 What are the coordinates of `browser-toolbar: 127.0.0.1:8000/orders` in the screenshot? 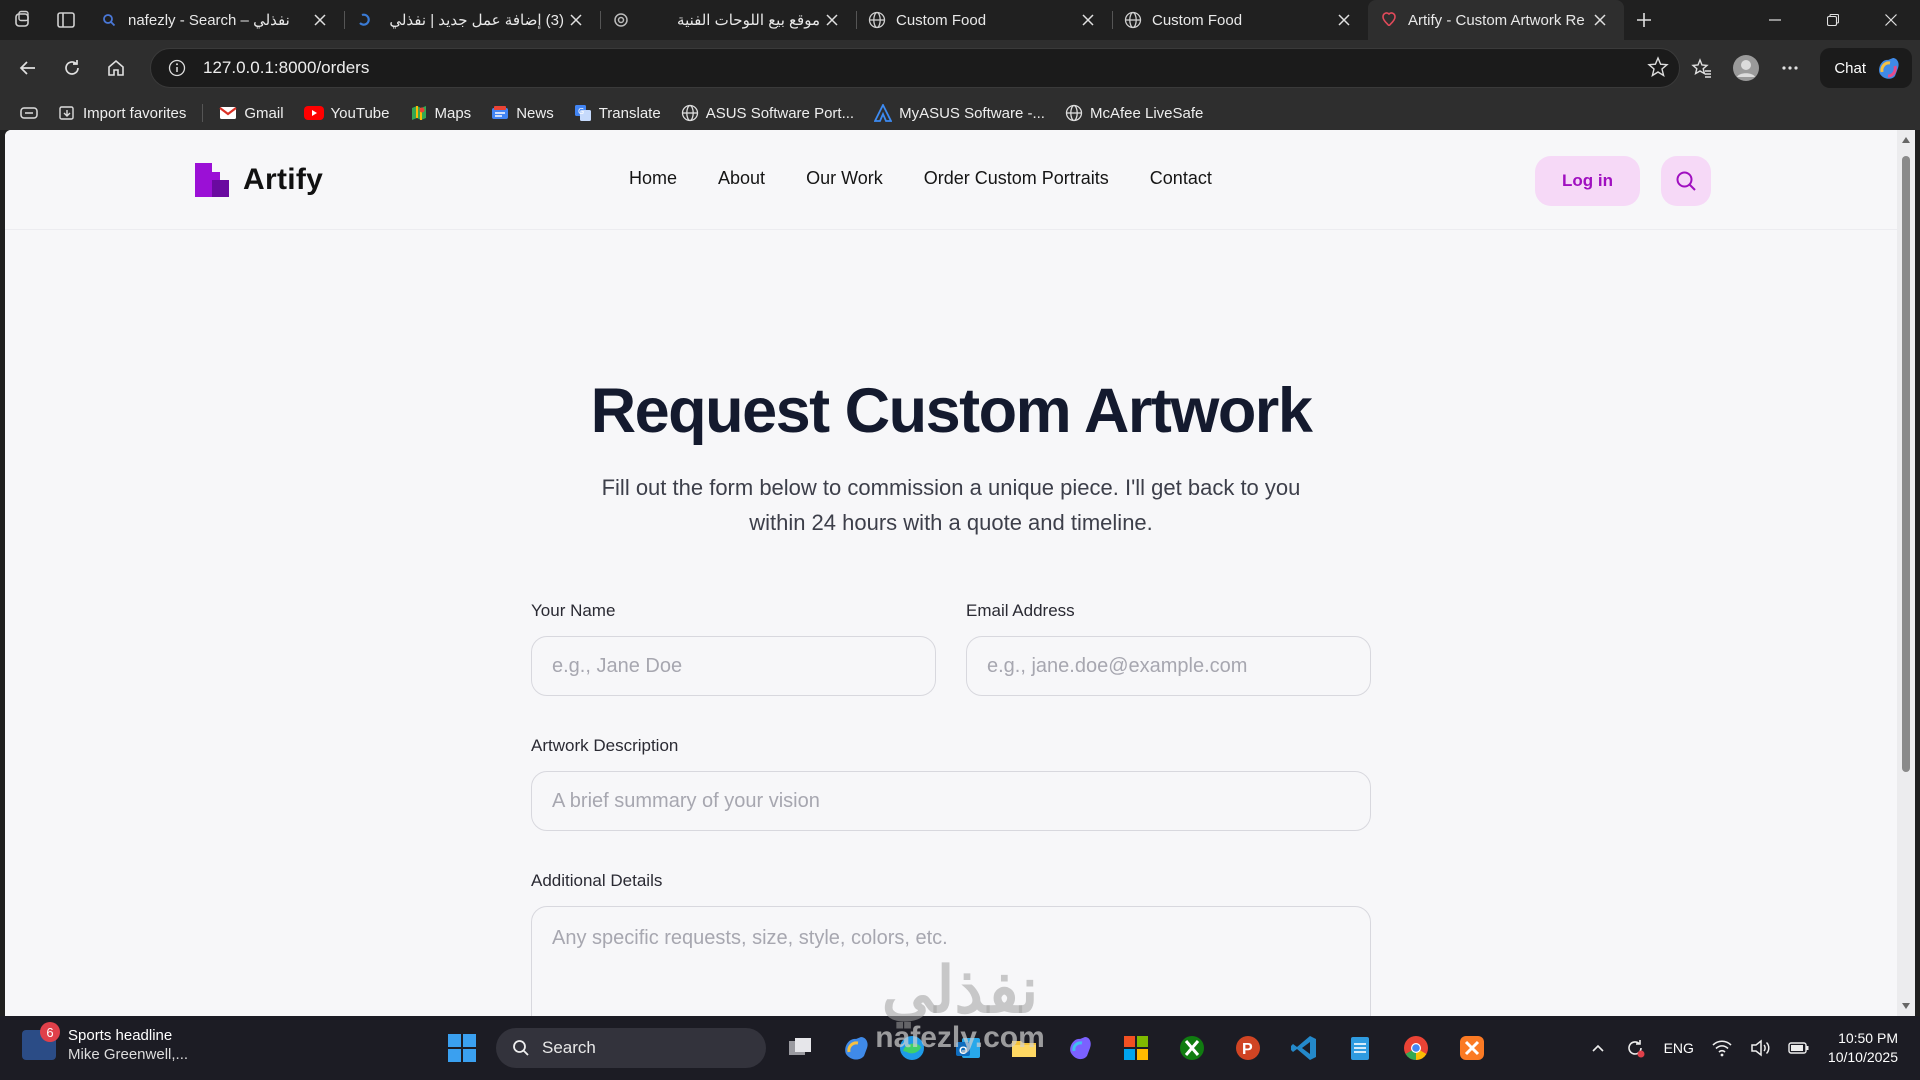 It's located at (960, 68).